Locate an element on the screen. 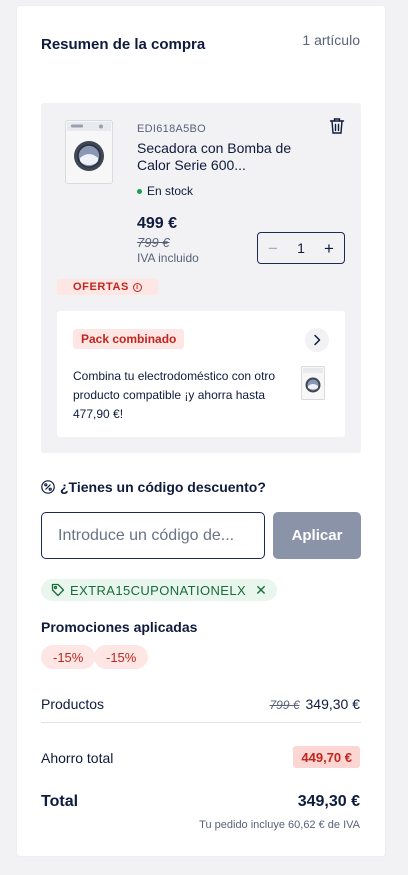  savings-badge: 449,70 € is located at coordinates (326, 757).